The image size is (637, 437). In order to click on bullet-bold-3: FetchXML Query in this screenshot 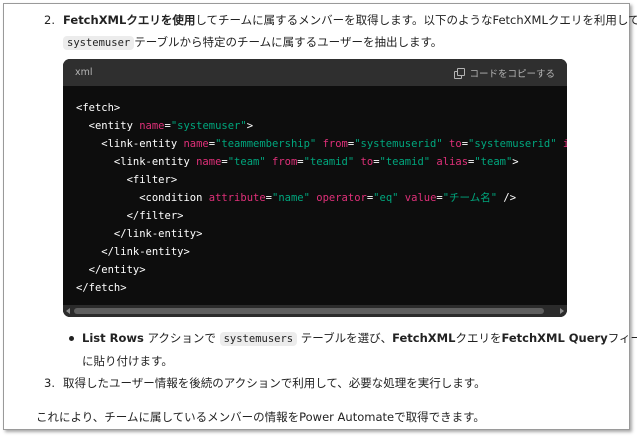, I will do `click(554, 338)`.